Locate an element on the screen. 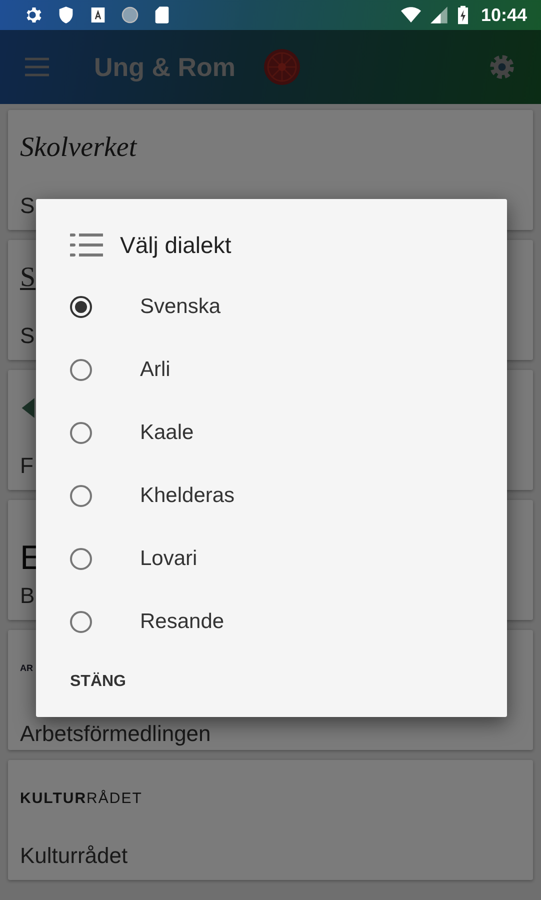  dialog-title: Välj dialekt is located at coordinates (176, 245).